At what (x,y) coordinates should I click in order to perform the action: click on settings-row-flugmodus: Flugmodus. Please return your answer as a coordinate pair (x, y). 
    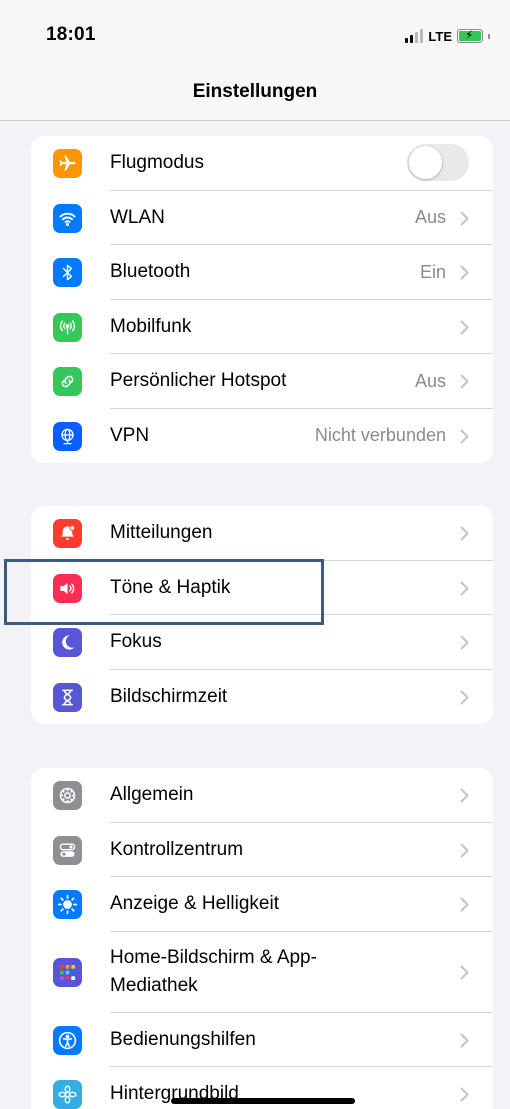
    Looking at the image, I should click on (262, 163).